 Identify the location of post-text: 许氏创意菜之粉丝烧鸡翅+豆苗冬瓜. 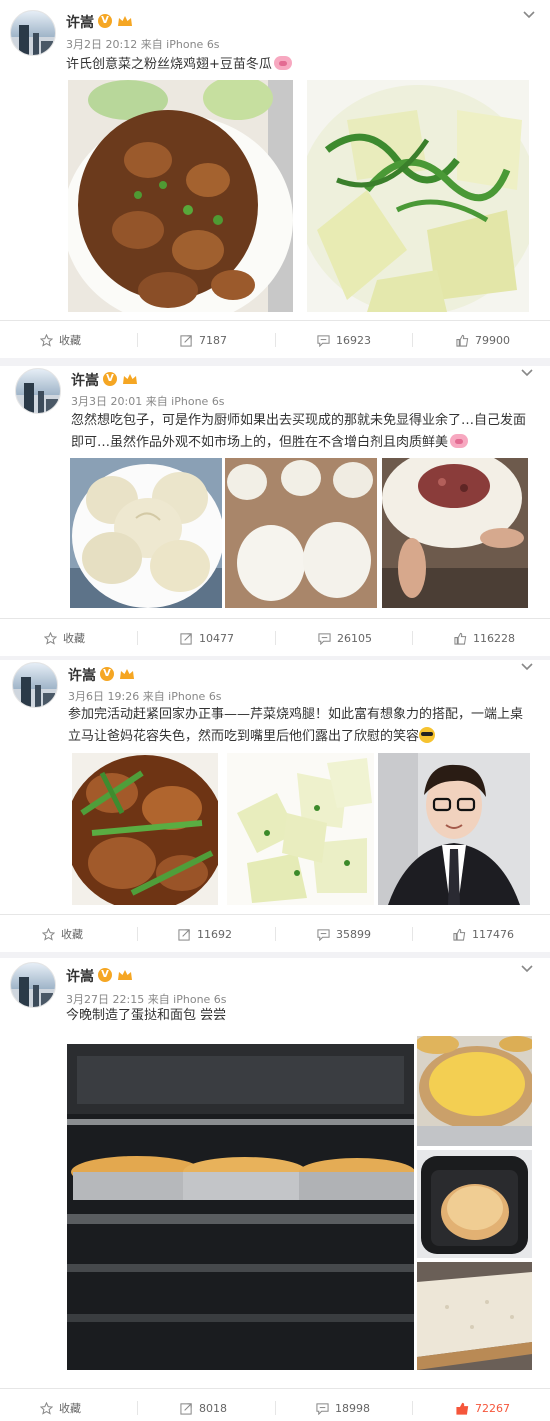
(301, 65).